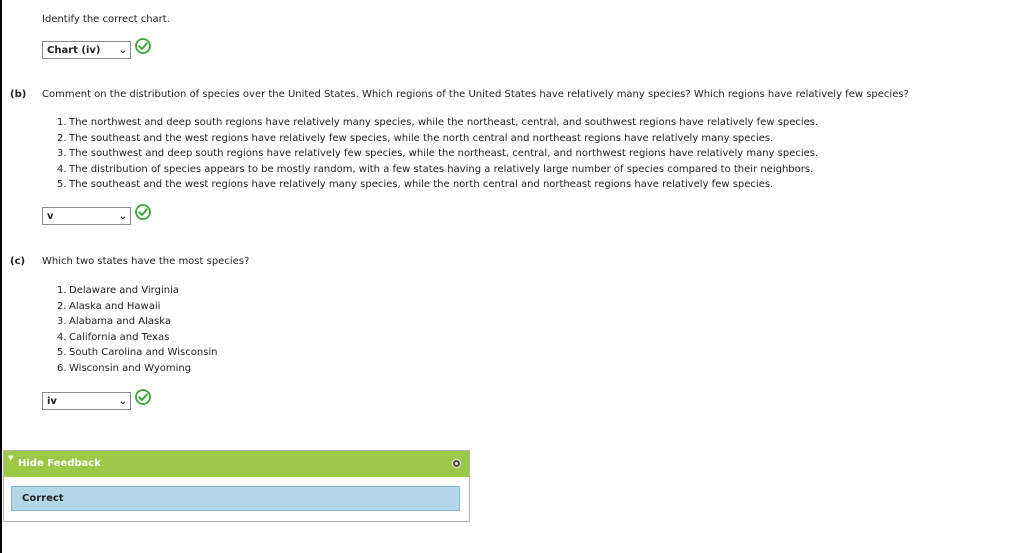  What do you see at coordinates (235, 498) in the screenshot?
I see `feedback-result-box: Correct` at bounding box center [235, 498].